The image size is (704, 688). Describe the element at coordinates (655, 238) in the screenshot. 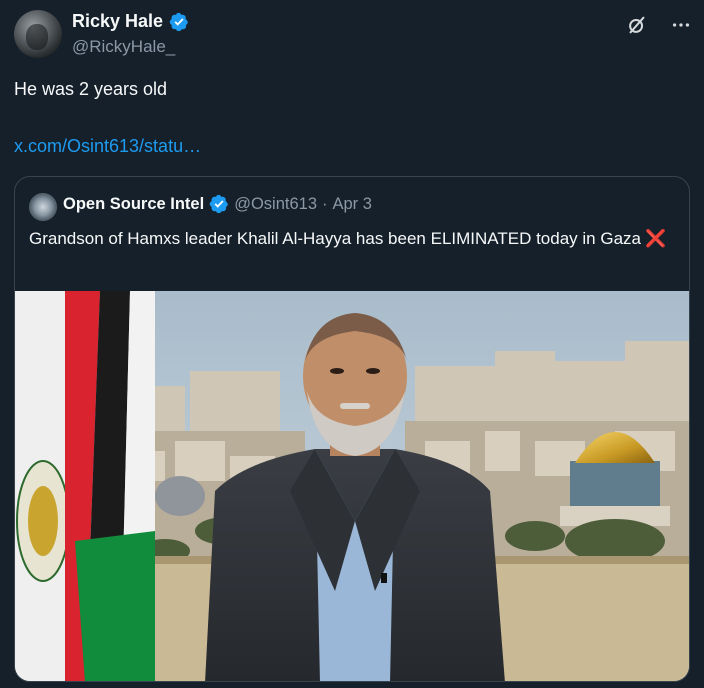

I see `cross-mark-icon: ❌` at that location.